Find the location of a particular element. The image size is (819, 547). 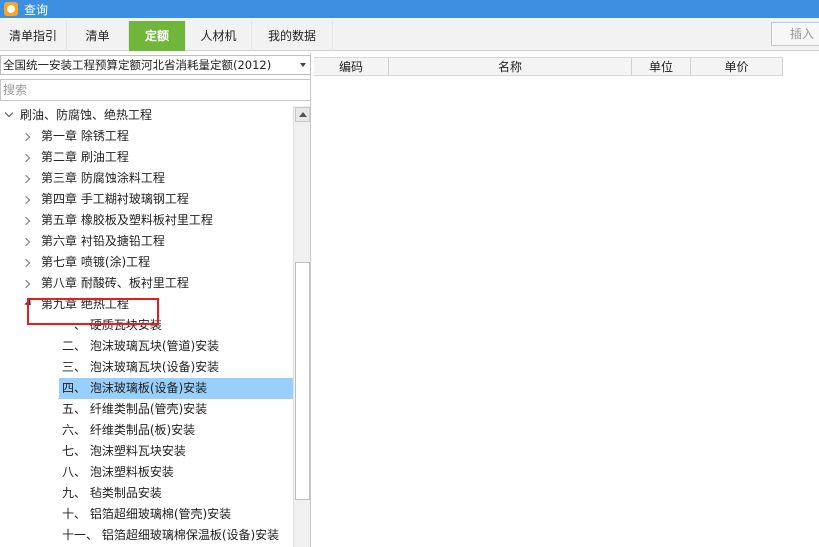

column-header-code: 编码 is located at coordinates (351, 67).